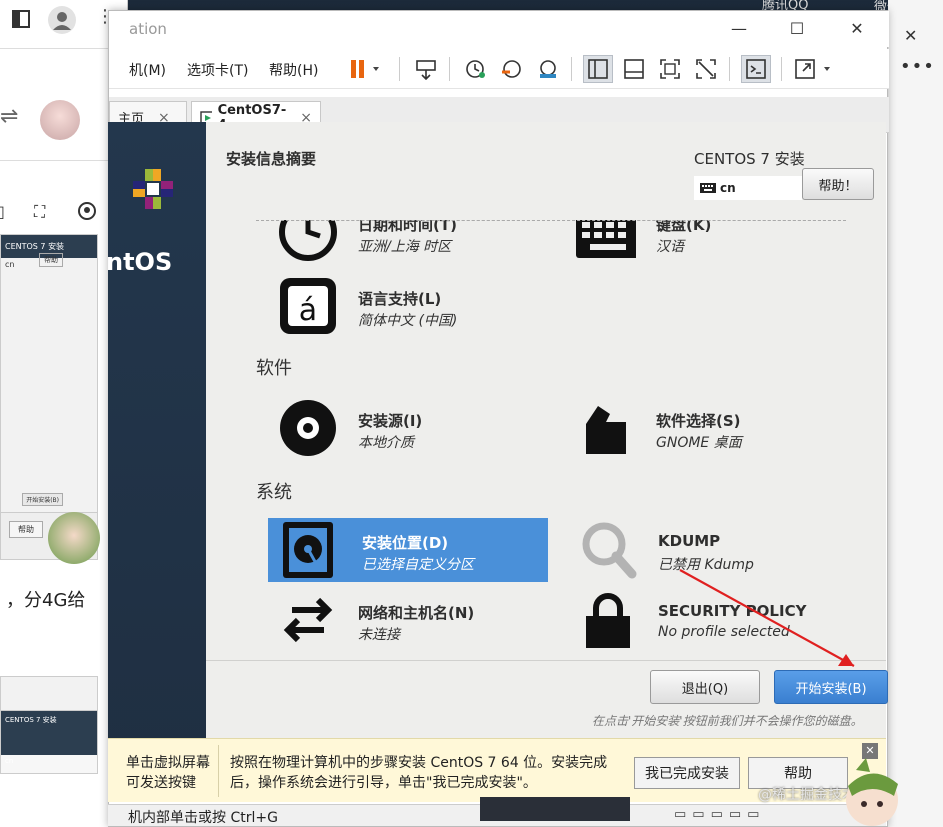 Image resolution: width=943 pixels, height=827 pixels. I want to click on clock-icon, so click(475, 69).